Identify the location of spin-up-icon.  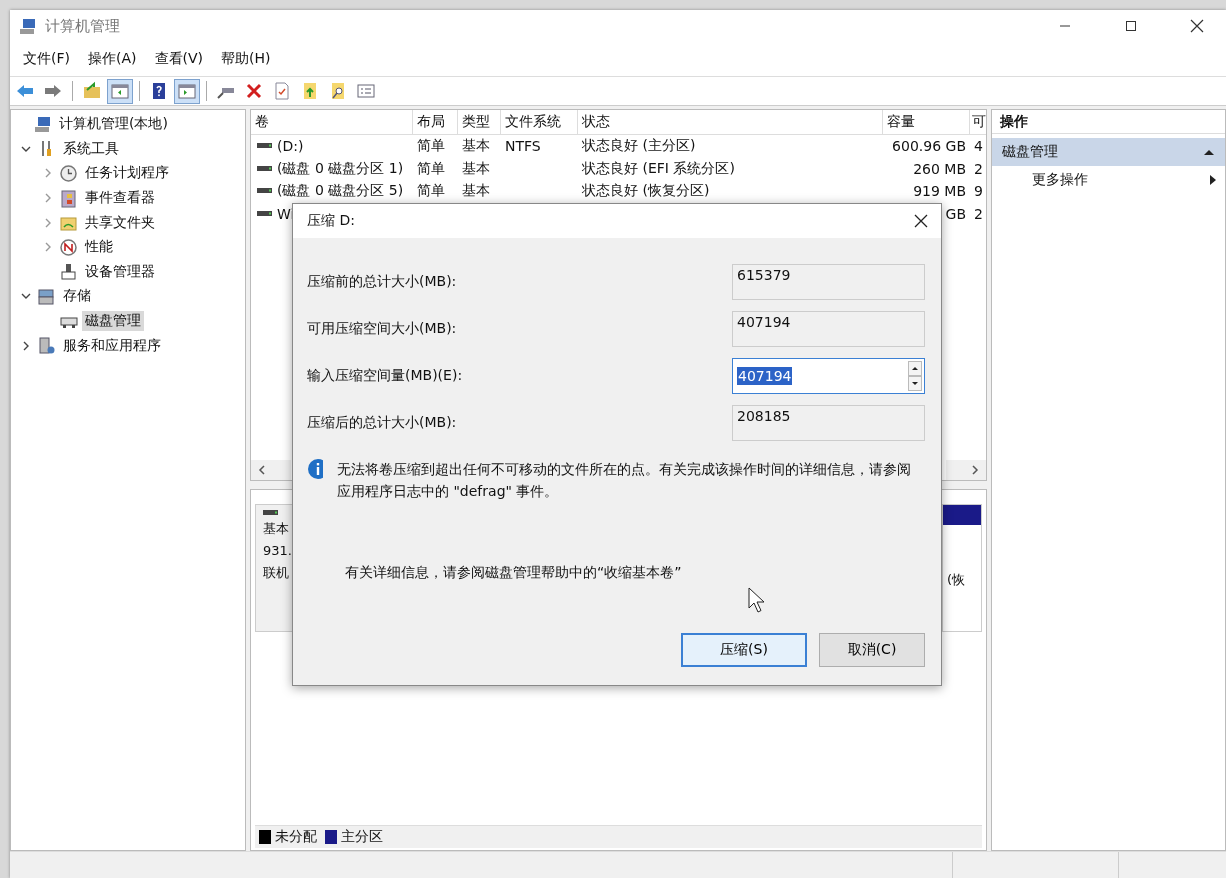
(915, 368).